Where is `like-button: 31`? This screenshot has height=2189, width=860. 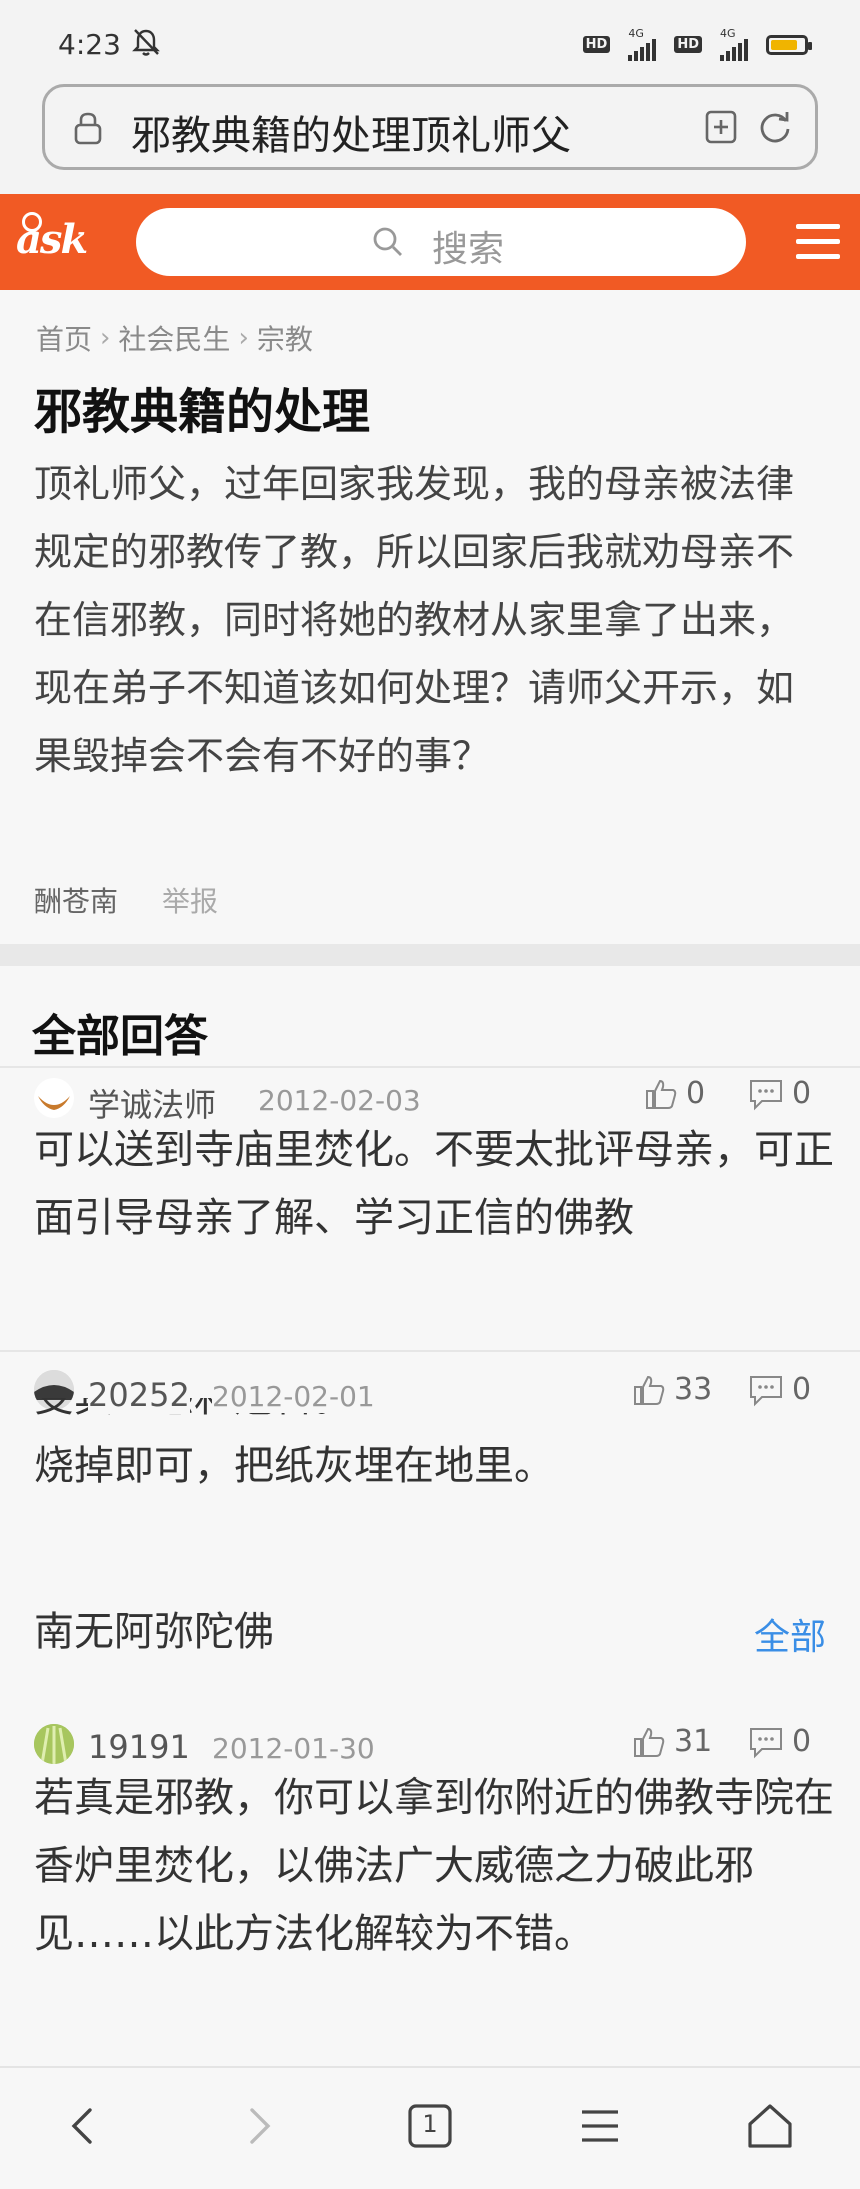
like-button: 31 is located at coordinates (672, 1741).